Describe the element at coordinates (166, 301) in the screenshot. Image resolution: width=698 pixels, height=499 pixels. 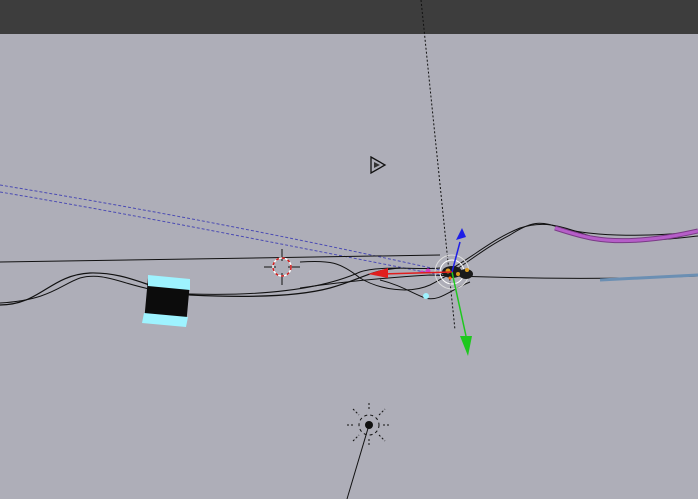
I see `cube-object` at that location.